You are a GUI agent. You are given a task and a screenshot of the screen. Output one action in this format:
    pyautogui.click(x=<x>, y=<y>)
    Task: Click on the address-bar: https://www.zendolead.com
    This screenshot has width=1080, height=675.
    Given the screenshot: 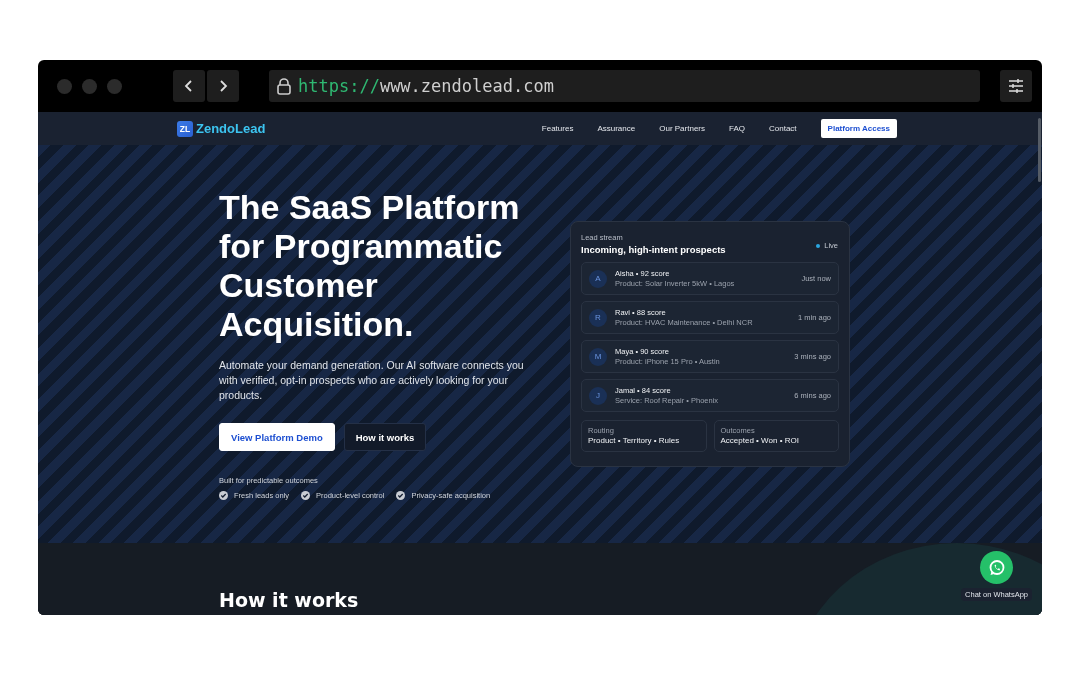 What is the action you would take?
    pyautogui.click(x=624, y=86)
    